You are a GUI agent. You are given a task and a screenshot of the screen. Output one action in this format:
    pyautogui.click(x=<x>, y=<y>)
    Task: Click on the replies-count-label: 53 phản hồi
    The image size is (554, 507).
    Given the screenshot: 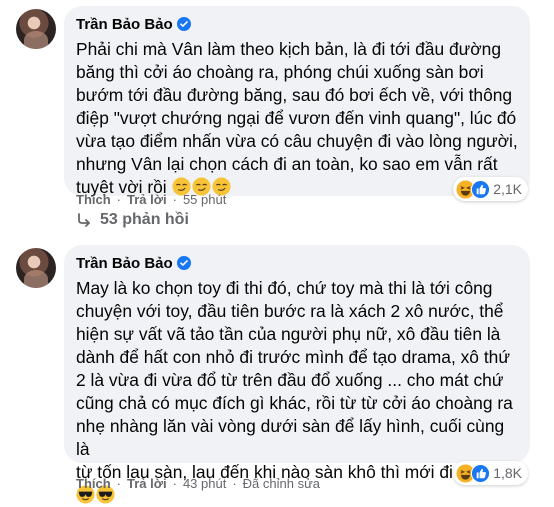 What is the action you would take?
    pyautogui.click(x=144, y=219)
    